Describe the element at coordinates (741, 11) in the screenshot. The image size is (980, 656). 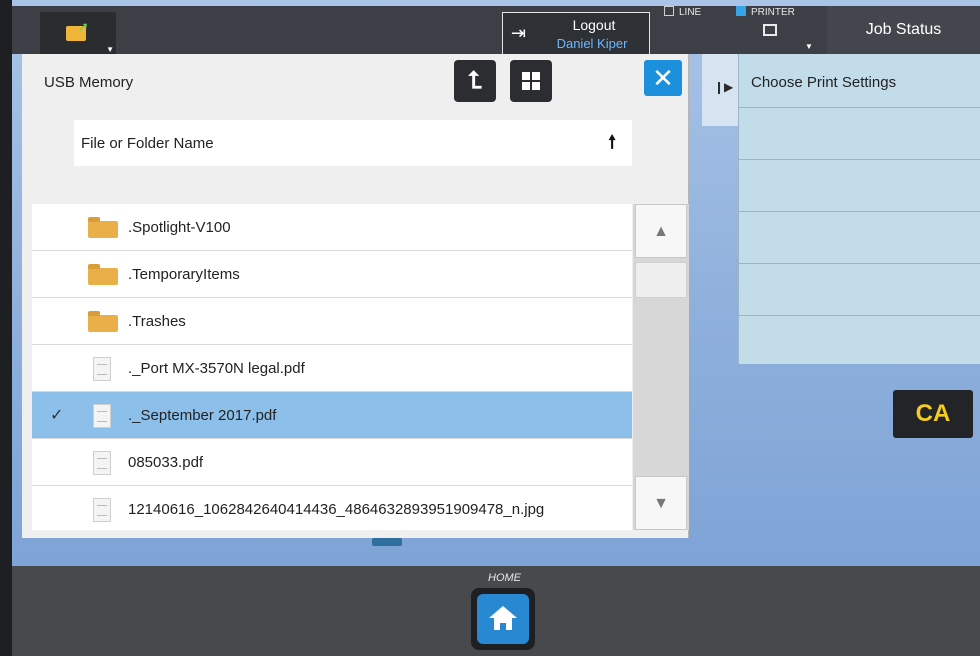
I see `printer-status-box` at that location.